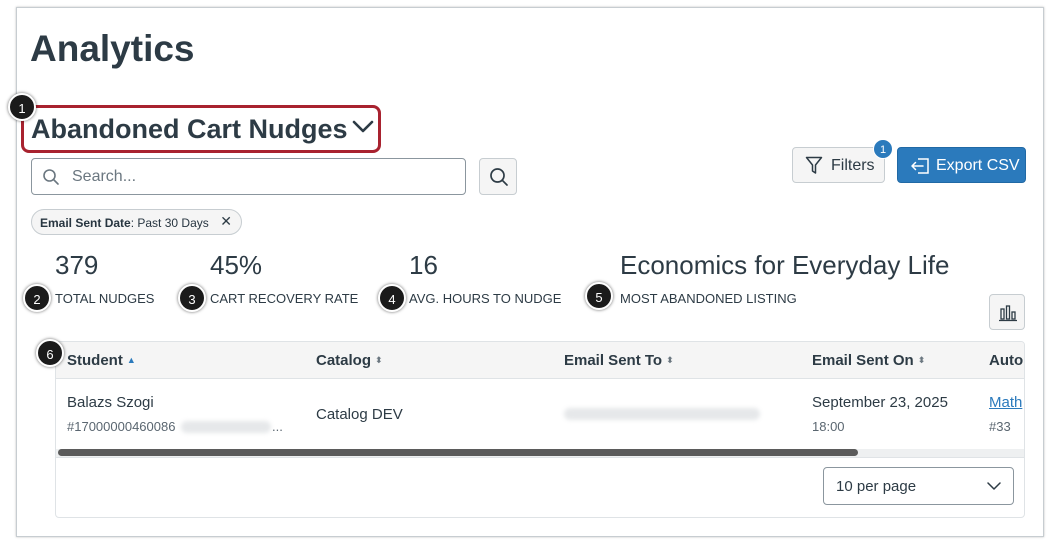 The height and width of the screenshot is (545, 1053). Describe the element at coordinates (918, 486) in the screenshot. I see `per-page-select: 10 per page` at that location.